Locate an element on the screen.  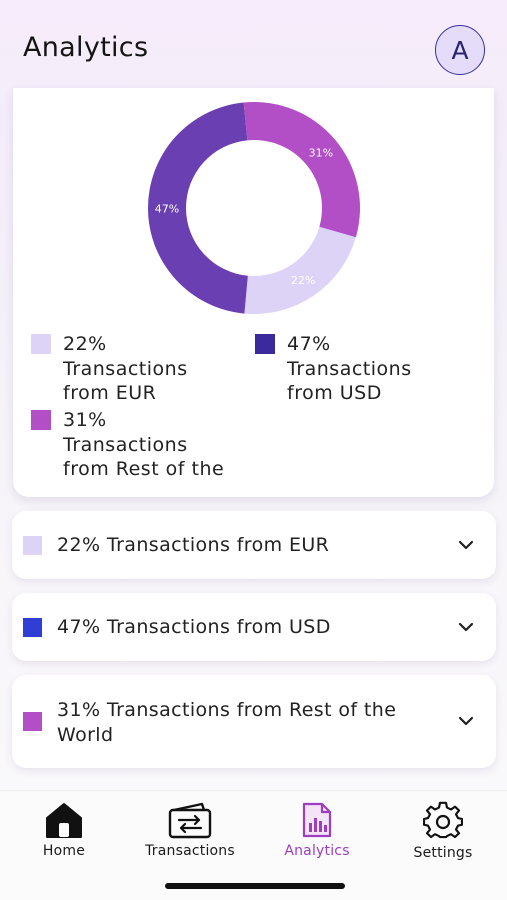
donut-label-usd: 47% is located at coordinates (167, 208).